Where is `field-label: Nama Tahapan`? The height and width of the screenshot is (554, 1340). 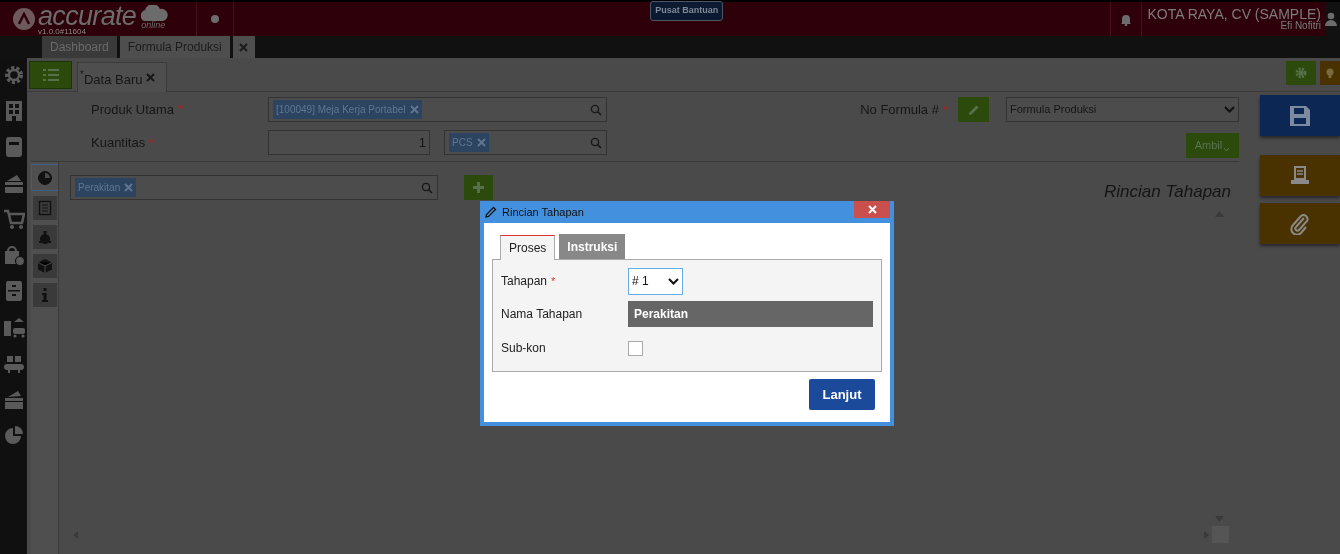
field-label: Nama Tahapan is located at coordinates (542, 314).